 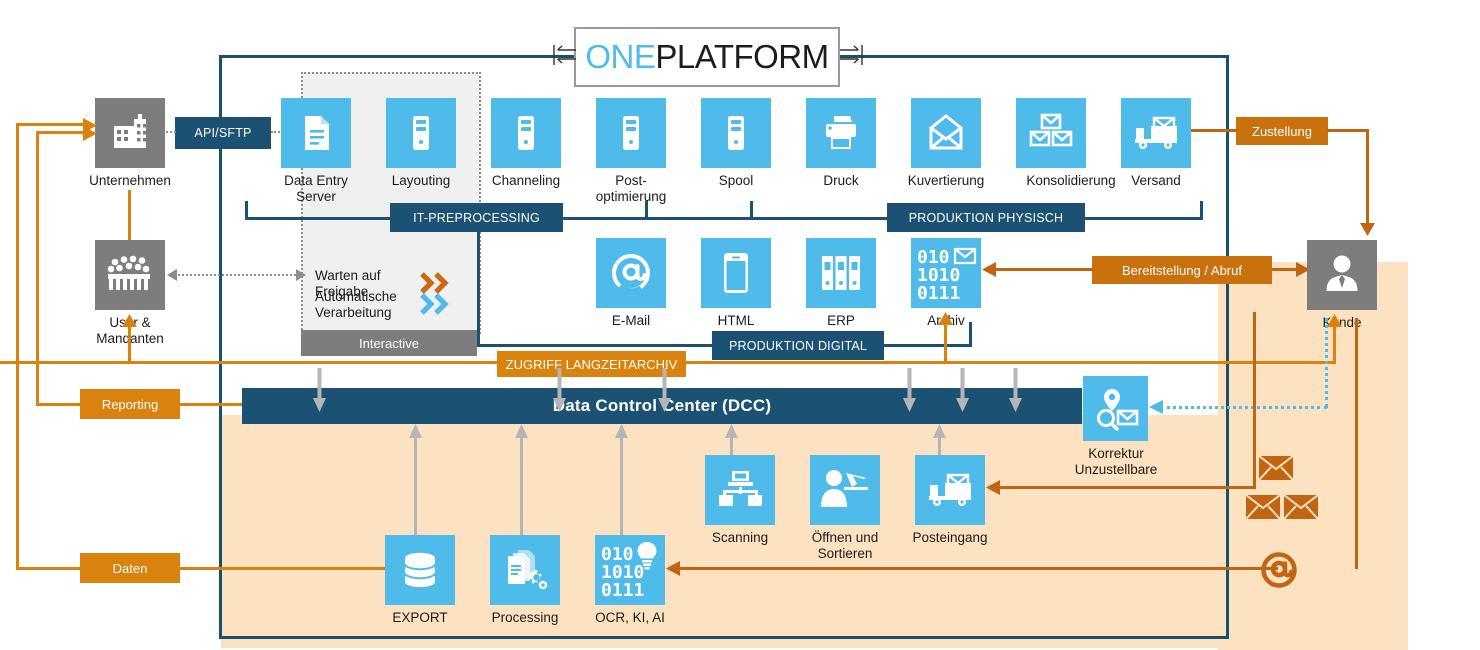 I want to click on posteingang-tile, so click(x=950, y=490).